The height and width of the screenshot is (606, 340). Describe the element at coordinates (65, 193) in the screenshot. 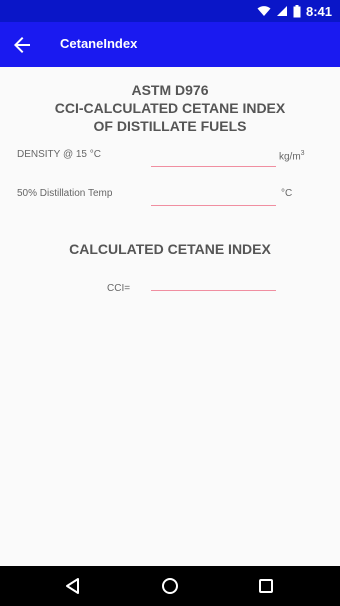

I see `distillation-label: 50% Distillation Temp` at that location.